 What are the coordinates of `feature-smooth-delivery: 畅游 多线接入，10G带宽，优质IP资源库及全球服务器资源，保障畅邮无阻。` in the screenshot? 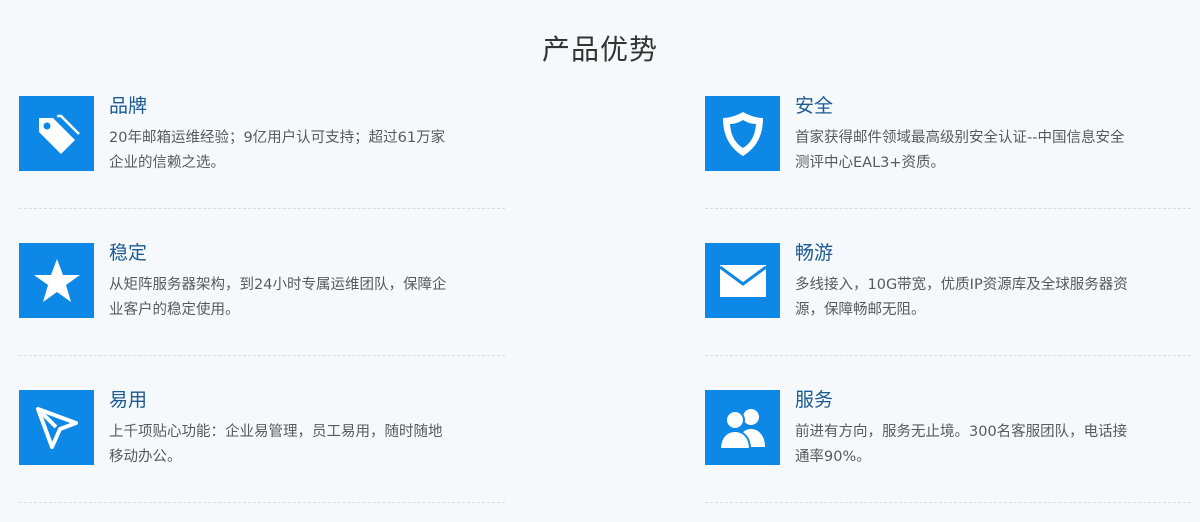 It's located at (948, 299).